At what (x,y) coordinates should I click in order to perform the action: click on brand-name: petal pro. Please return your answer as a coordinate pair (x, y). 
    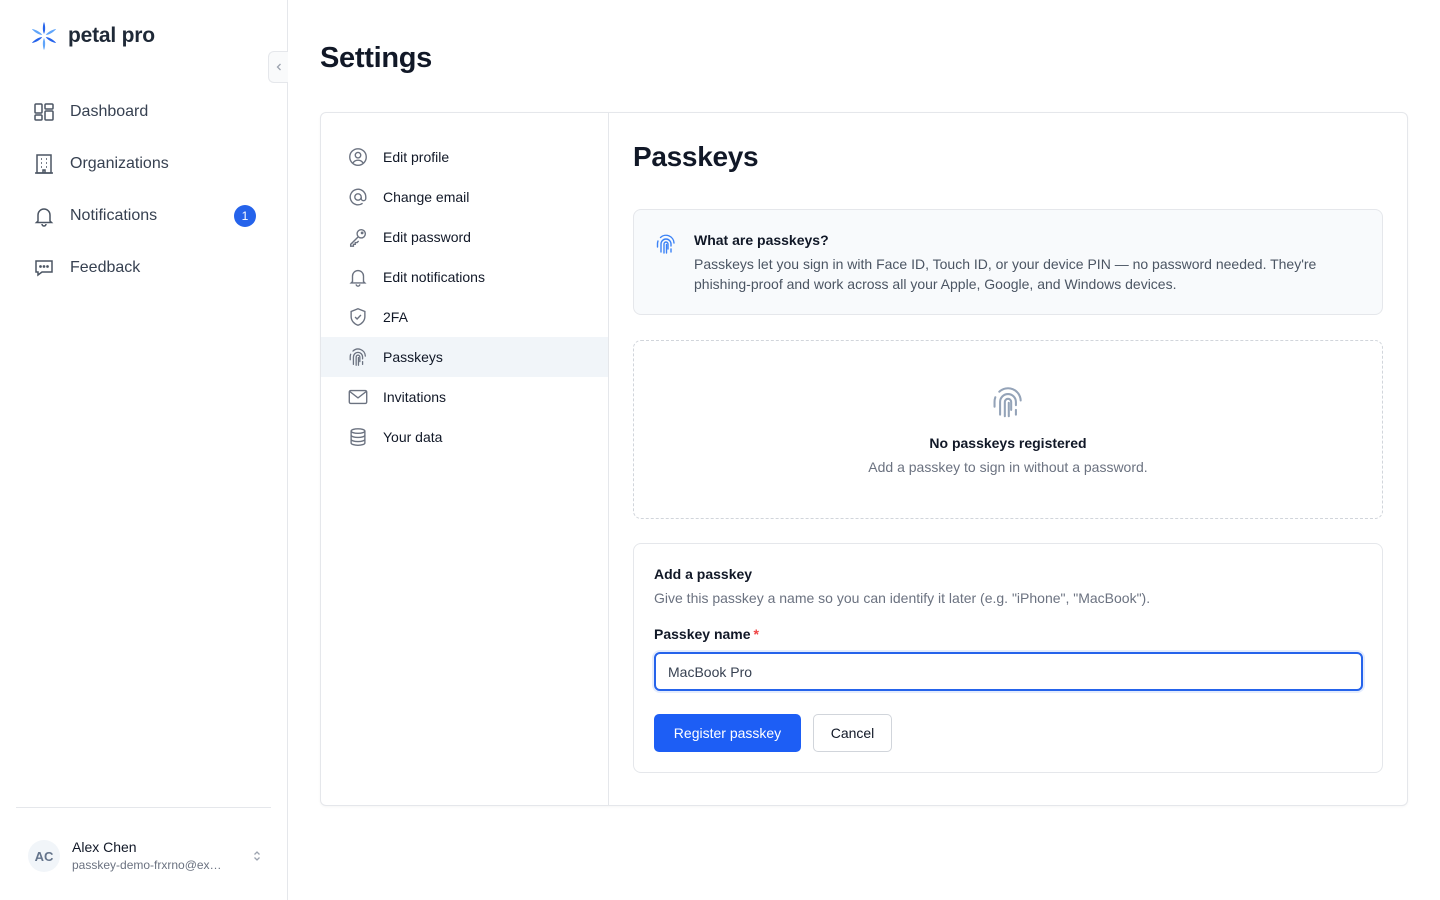
    Looking at the image, I should click on (111, 35).